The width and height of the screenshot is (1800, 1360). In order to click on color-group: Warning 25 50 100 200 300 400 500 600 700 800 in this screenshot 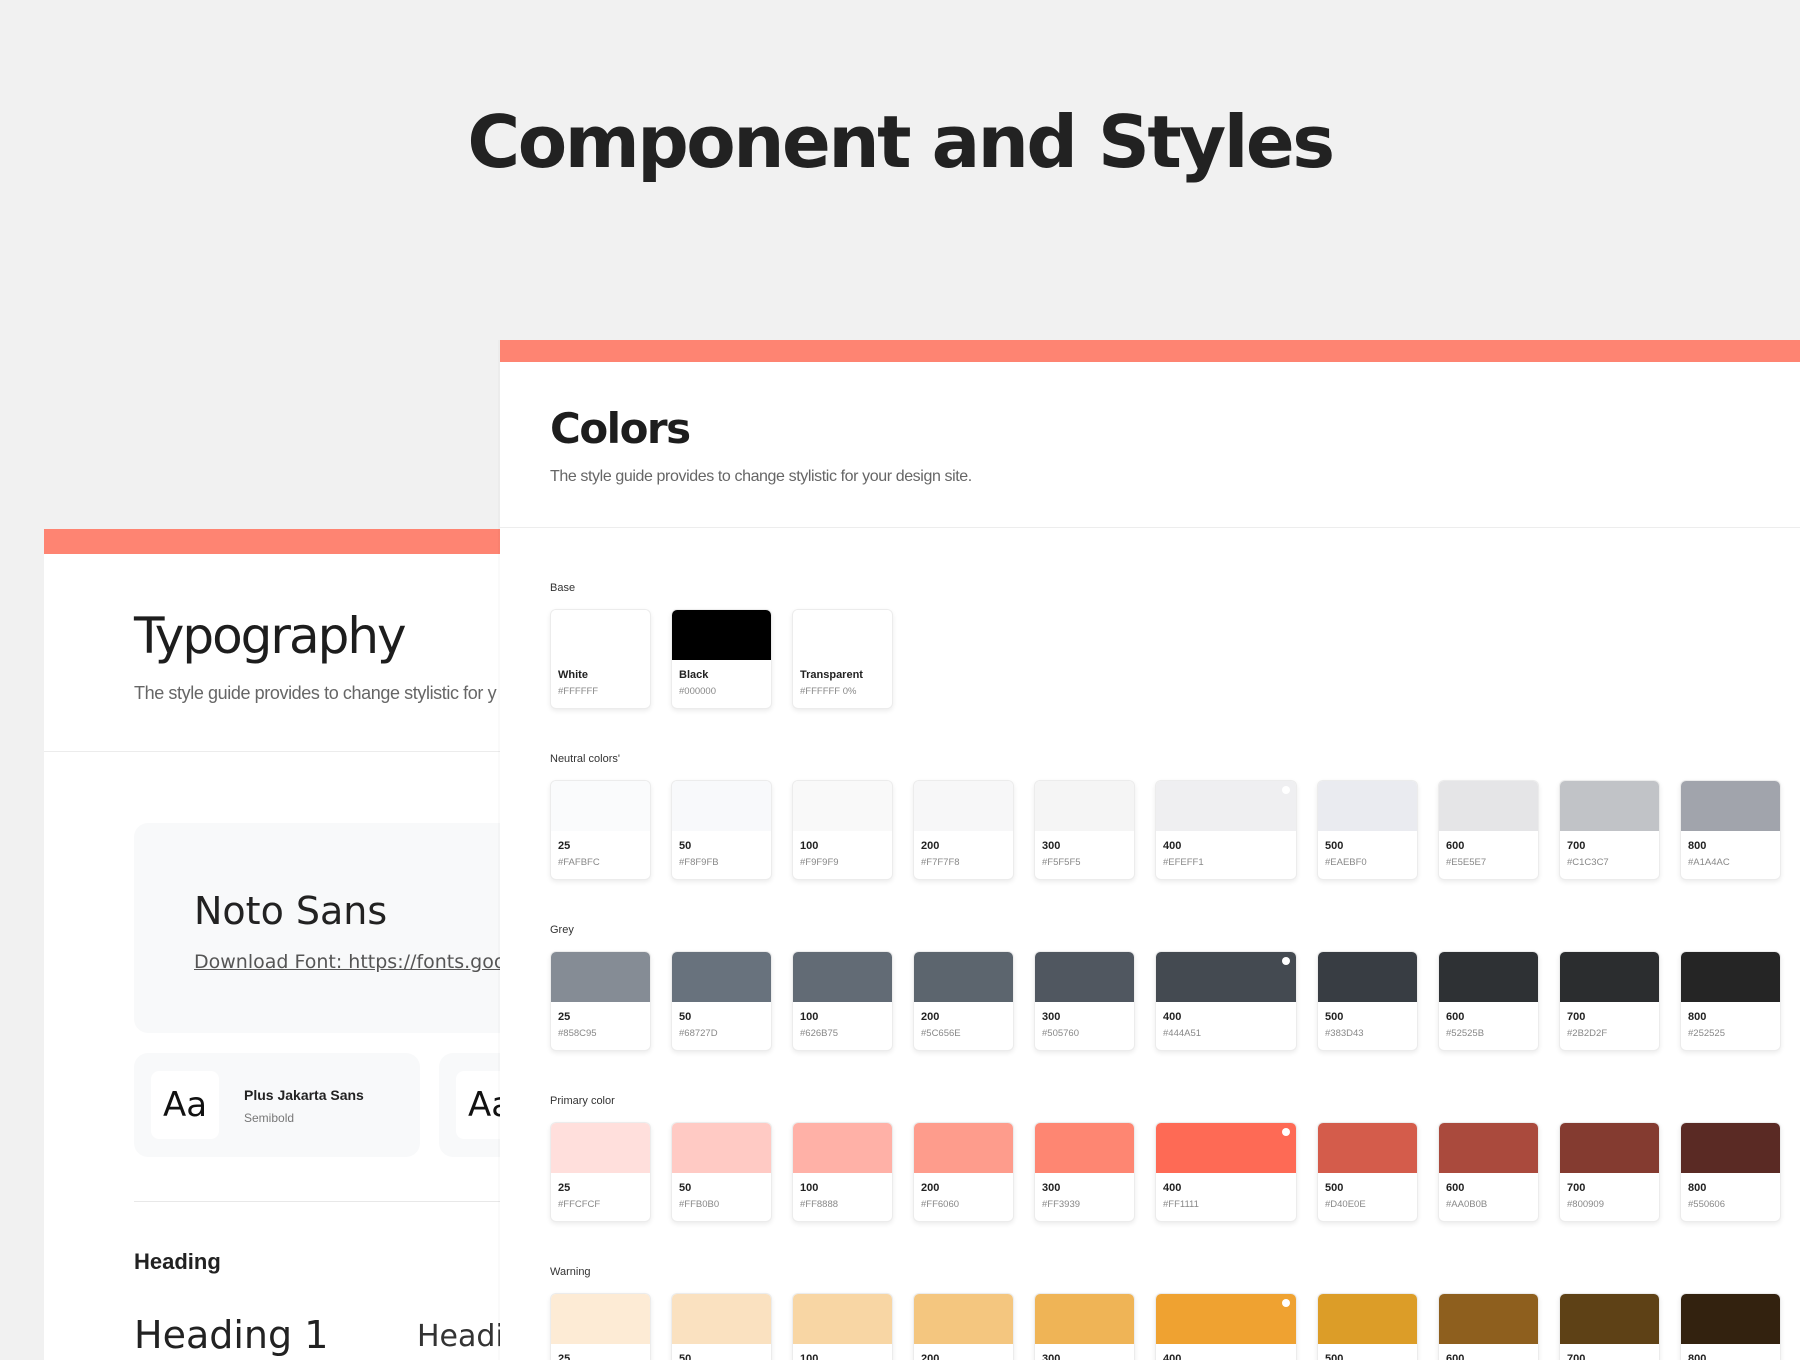, I will do `click(1165, 1313)`.